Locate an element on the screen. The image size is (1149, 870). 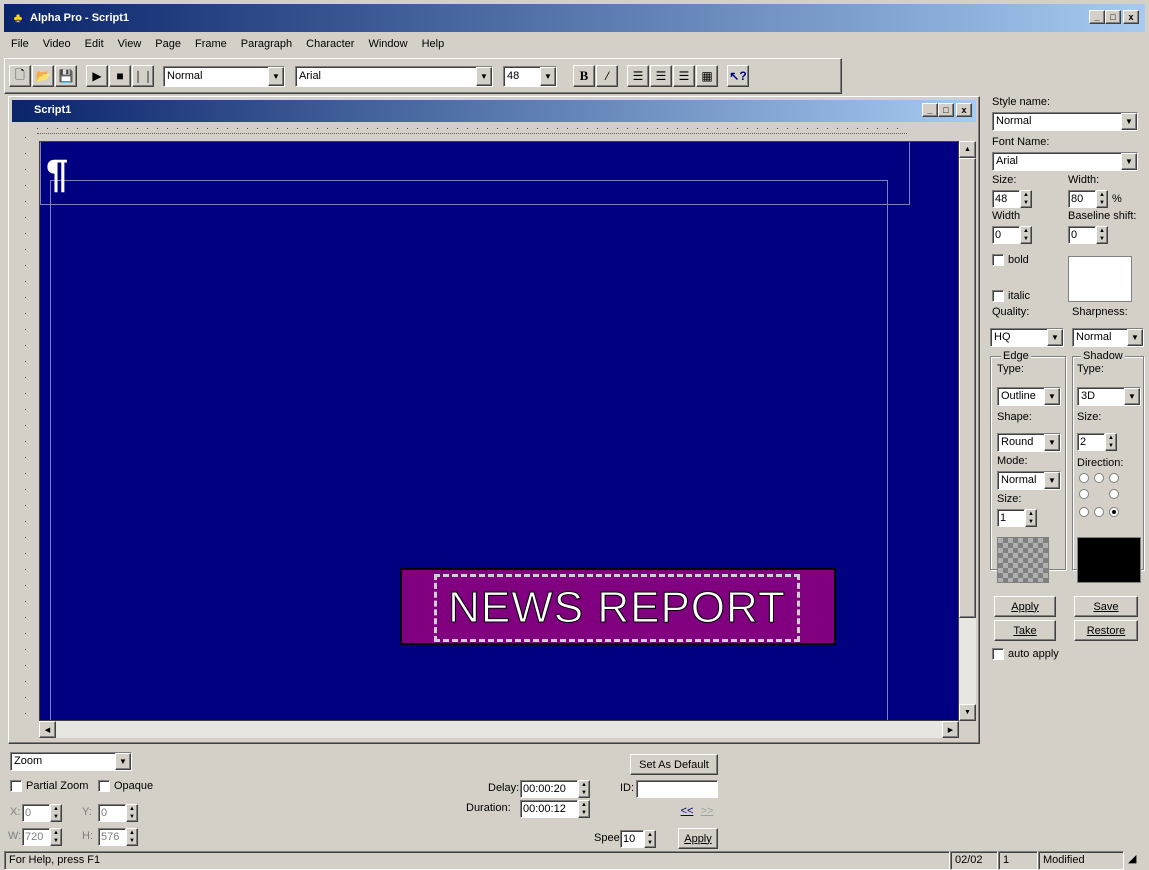
zoom-select: Zoom ▼ is located at coordinates (71, 761).